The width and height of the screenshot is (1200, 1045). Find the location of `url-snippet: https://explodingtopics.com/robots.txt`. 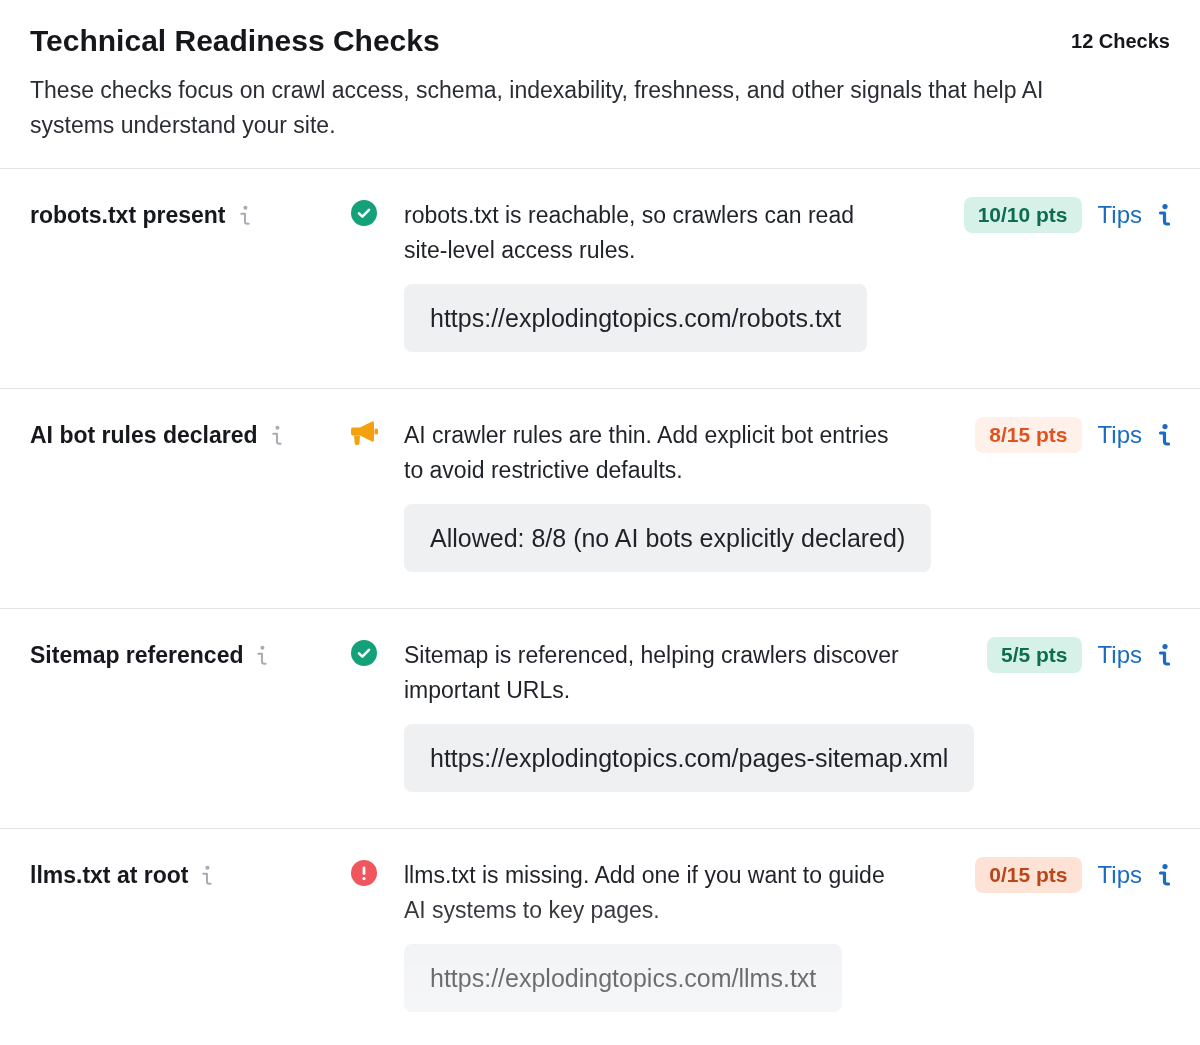

url-snippet: https://explodingtopics.com/robots.txt is located at coordinates (636, 318).